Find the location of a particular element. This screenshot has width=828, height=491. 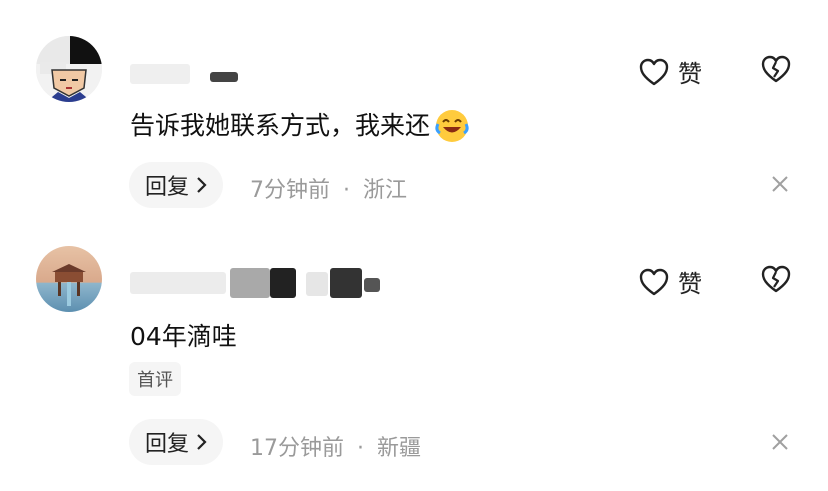

comment-time: 7分钟前 is located at coordinates (290, 190).